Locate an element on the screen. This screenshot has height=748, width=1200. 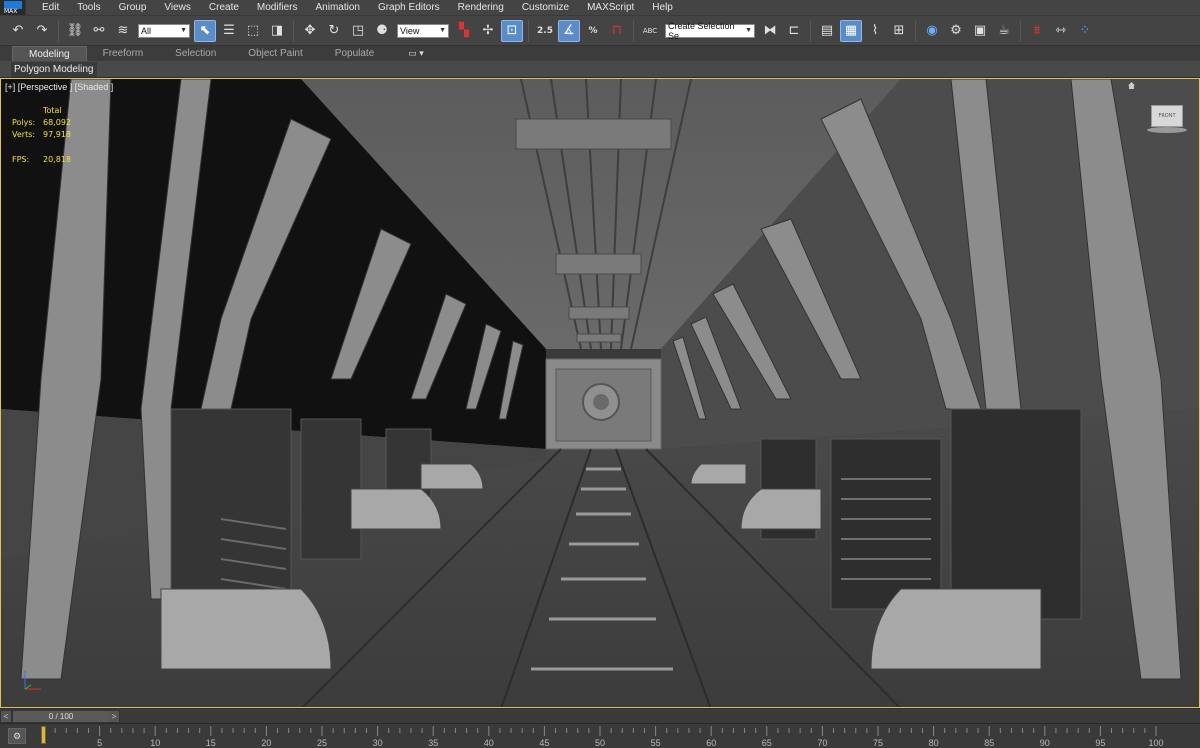
edit-named-selection-label: ABC is located at coordinates (650, 30).